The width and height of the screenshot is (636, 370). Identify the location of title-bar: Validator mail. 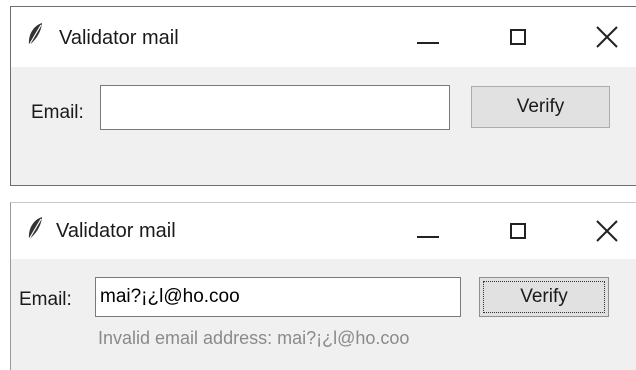
(323, 231).